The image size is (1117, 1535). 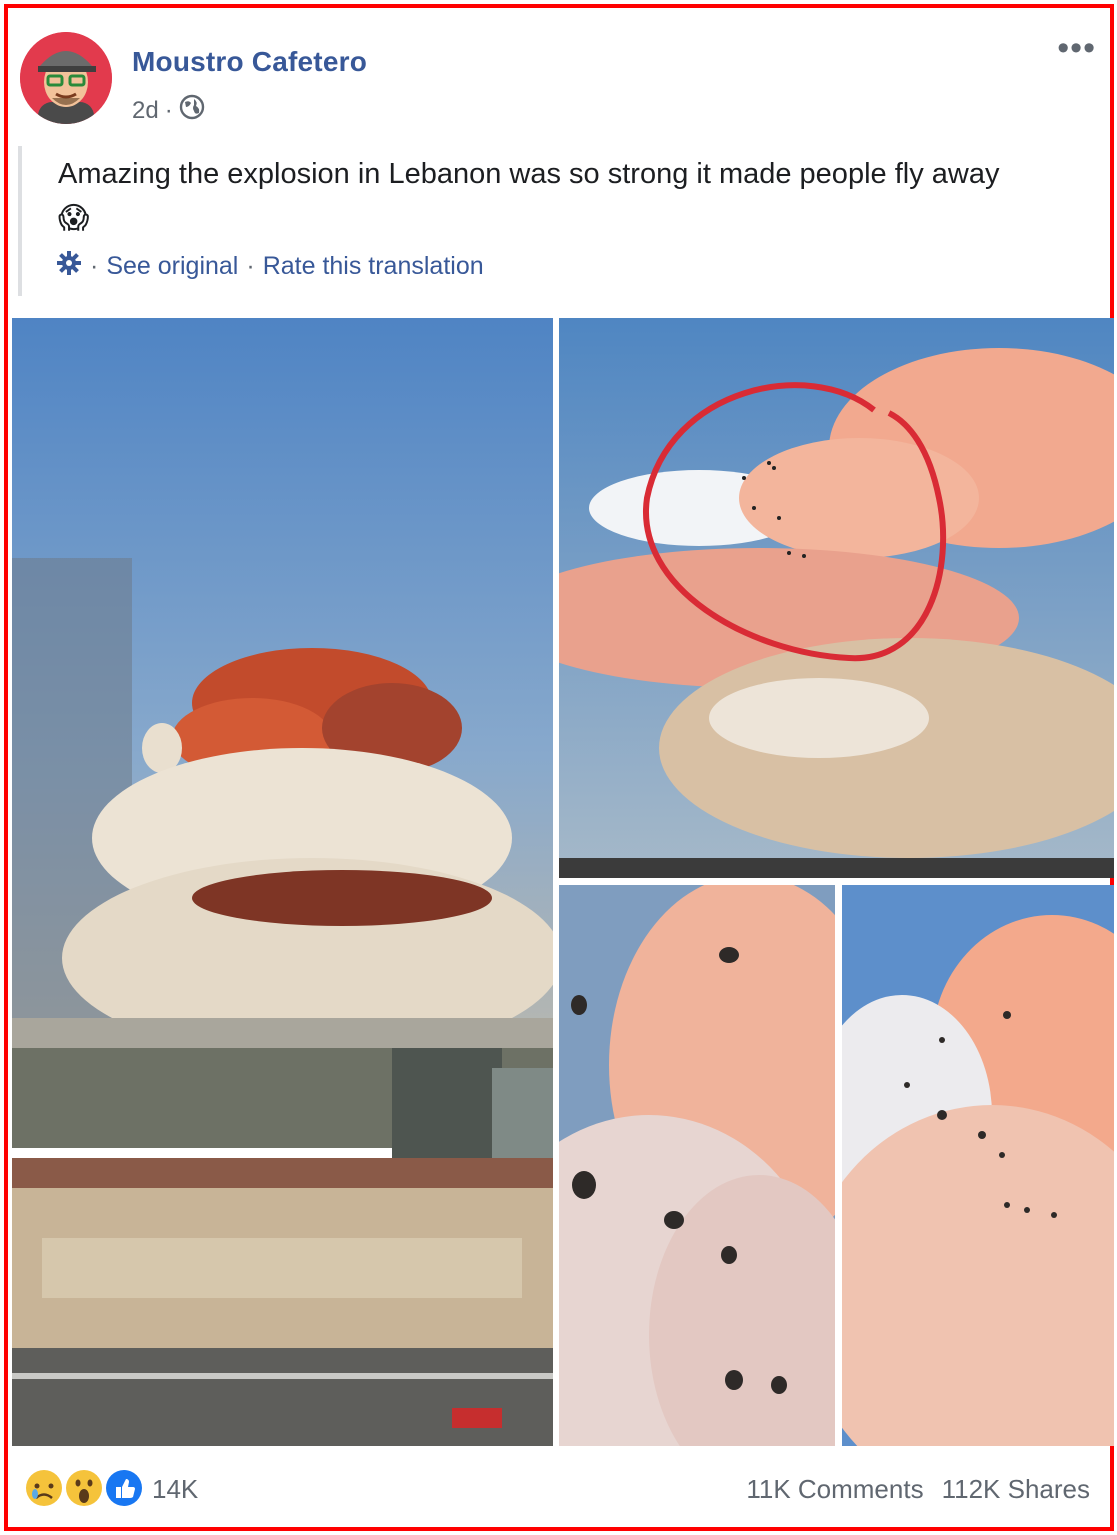 What do you see at coordinates (1016, 1489) in the screenshot?
I see `shares-count: 112K Shares` at bounding box center [1016, 1489].